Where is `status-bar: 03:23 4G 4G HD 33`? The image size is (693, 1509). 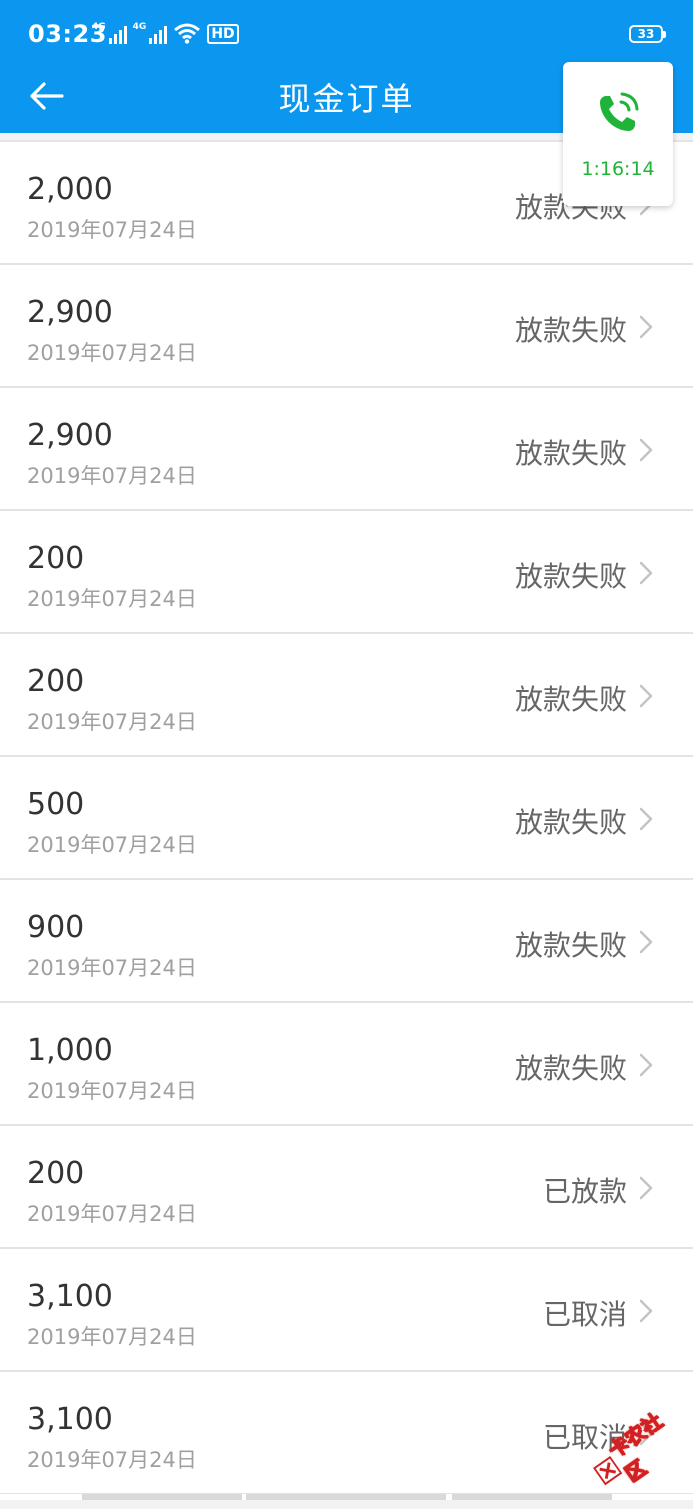
status-bar: 03:23 4G 4G HD 33 is located at coordinates (346, 34).